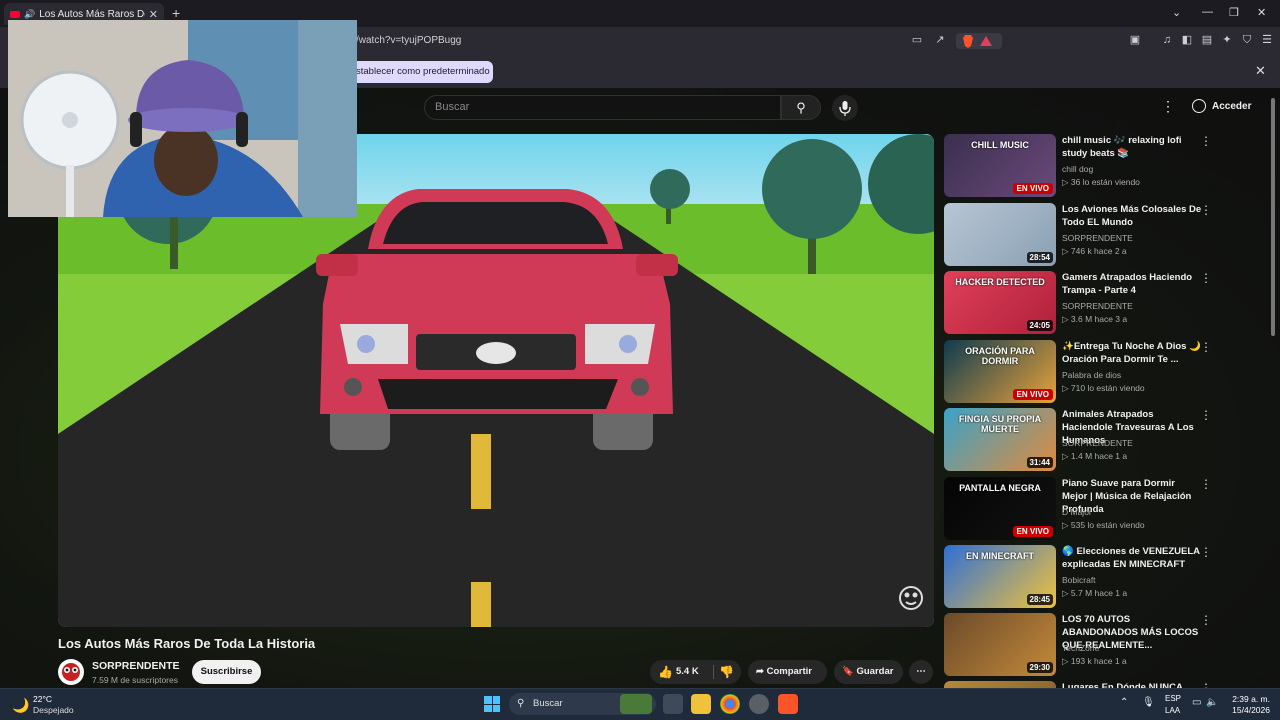 Image resolution: width=1280 pixels, height=720 pixels. I want to click on scrollbar, so click(1273, 217).